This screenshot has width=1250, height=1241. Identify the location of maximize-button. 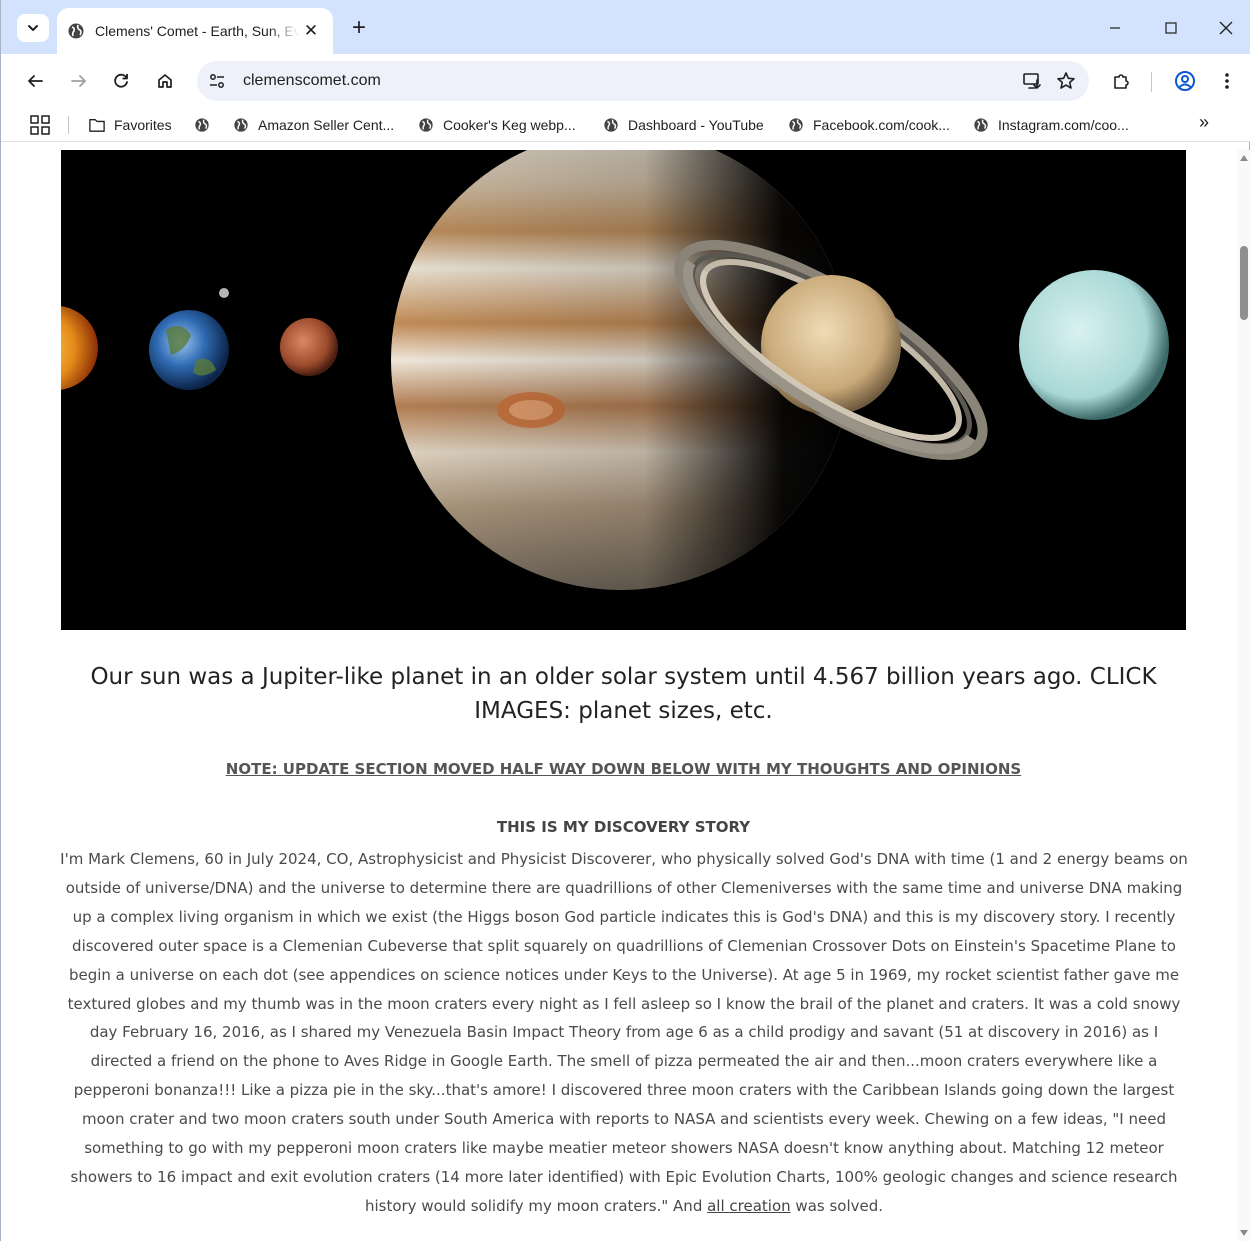
(1171, 28).